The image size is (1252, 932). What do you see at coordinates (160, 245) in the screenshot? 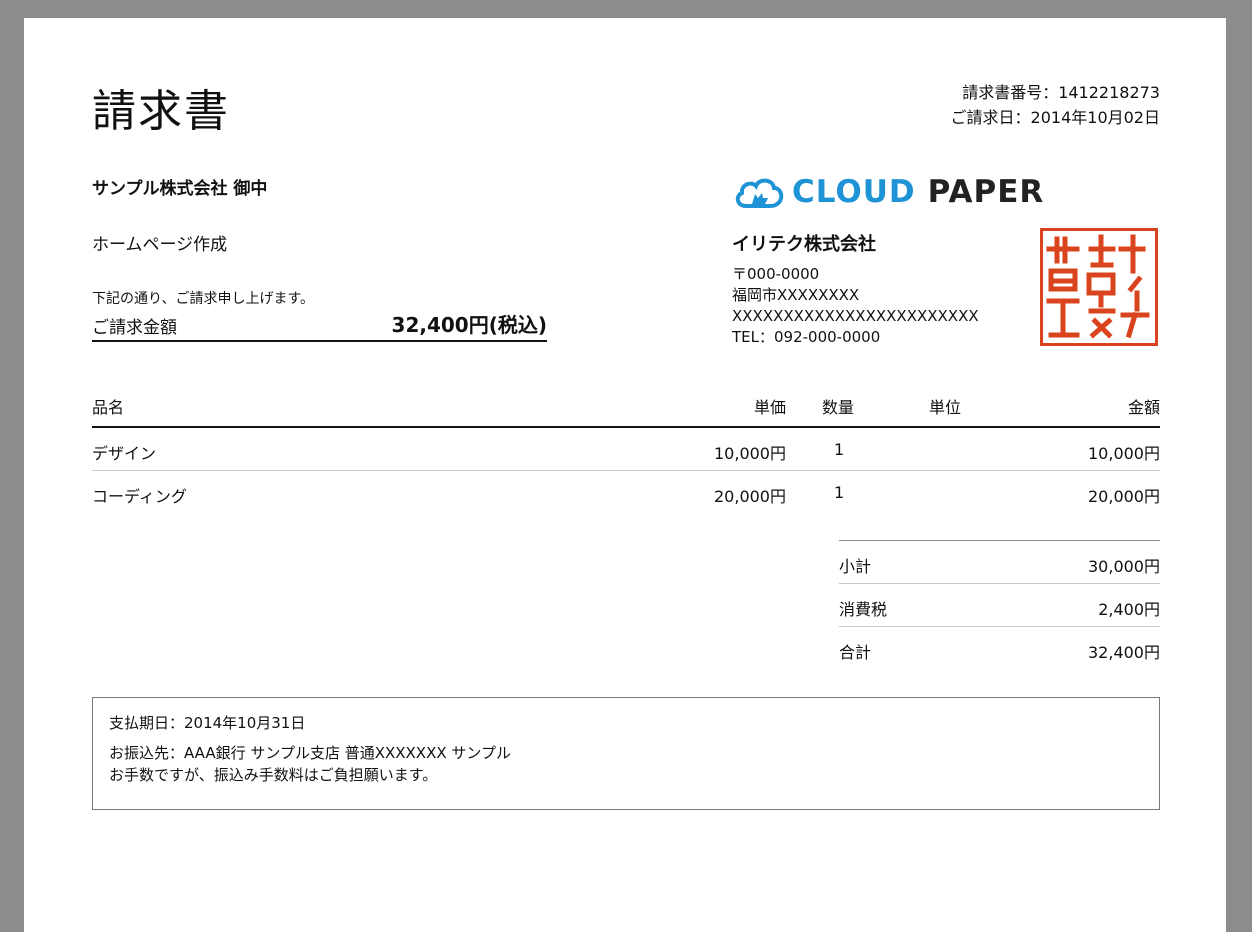
I see `invoice-subject: ホームページ作成` at bounding box center [160, 245].